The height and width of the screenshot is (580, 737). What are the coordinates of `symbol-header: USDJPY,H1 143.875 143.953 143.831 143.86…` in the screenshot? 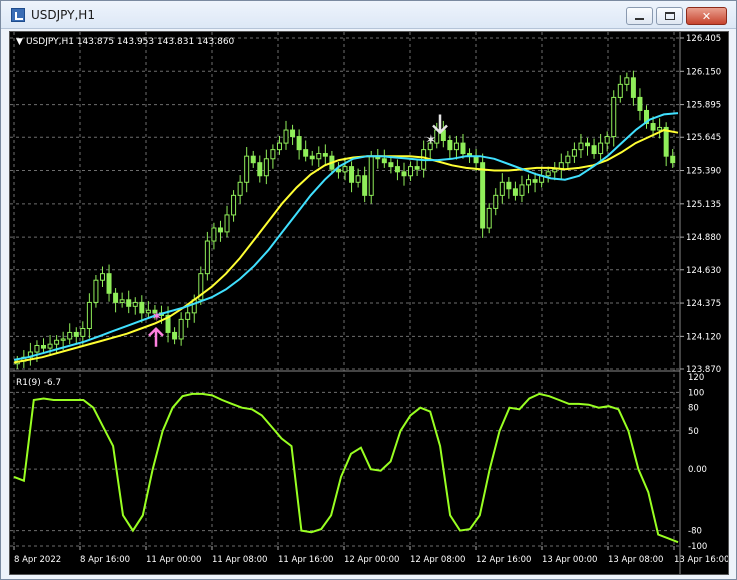 It's located at (130, 42).